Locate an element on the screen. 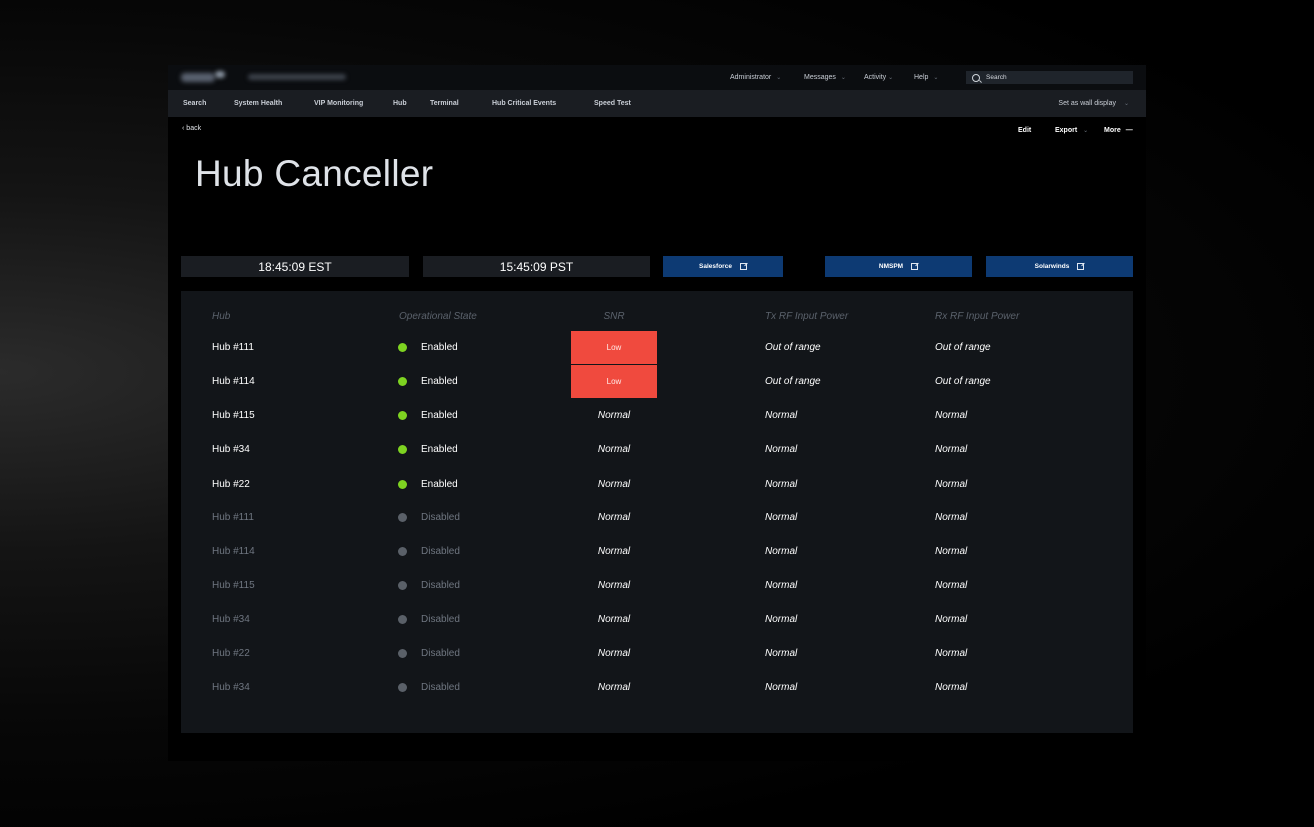 Image resolution: width=1314 pixels, height=827 pixels. tab-terminal: Terminal is located at coordinates (444, 103).